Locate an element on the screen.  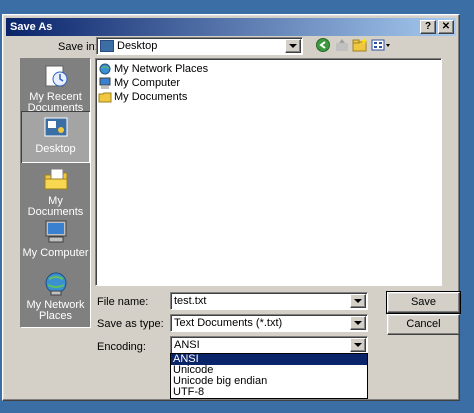
save-in-label: Save in: is located at coordinates (78, 47).